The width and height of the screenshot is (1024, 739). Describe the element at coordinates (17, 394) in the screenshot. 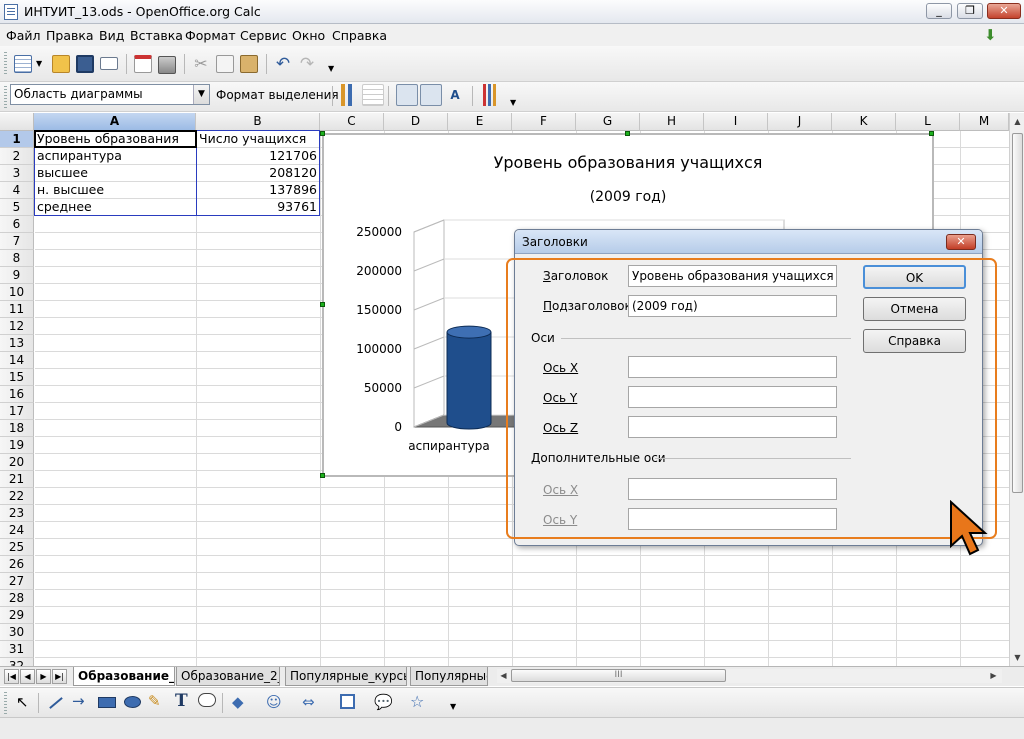

I see `row-header: 16` at that location.